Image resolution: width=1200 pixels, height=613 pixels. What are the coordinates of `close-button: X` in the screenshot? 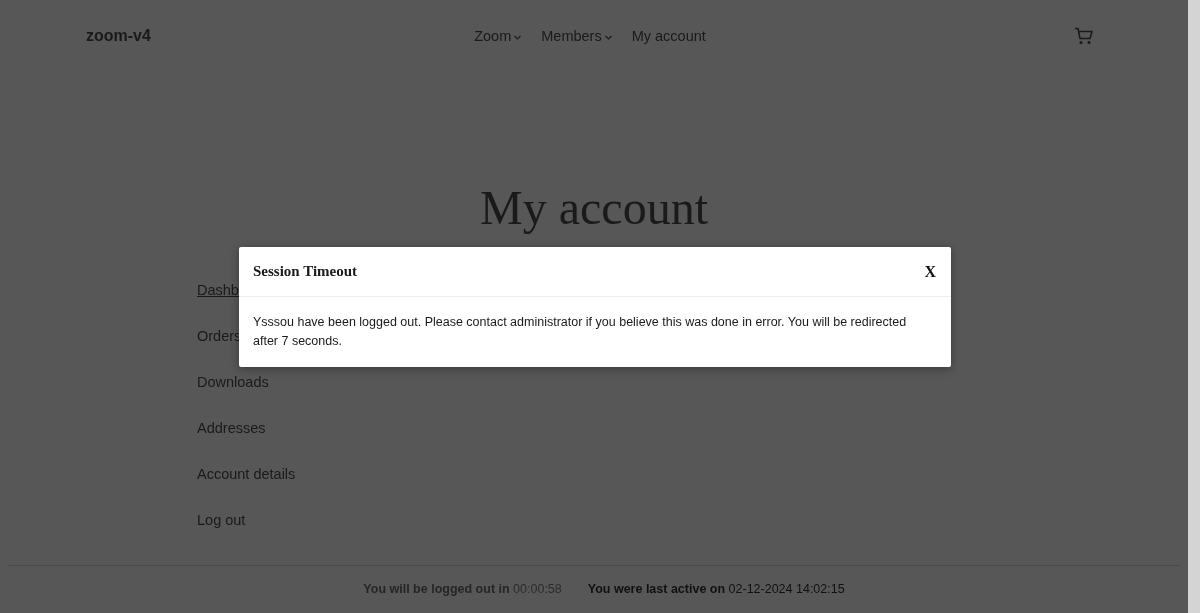 It's located at (930, 271).